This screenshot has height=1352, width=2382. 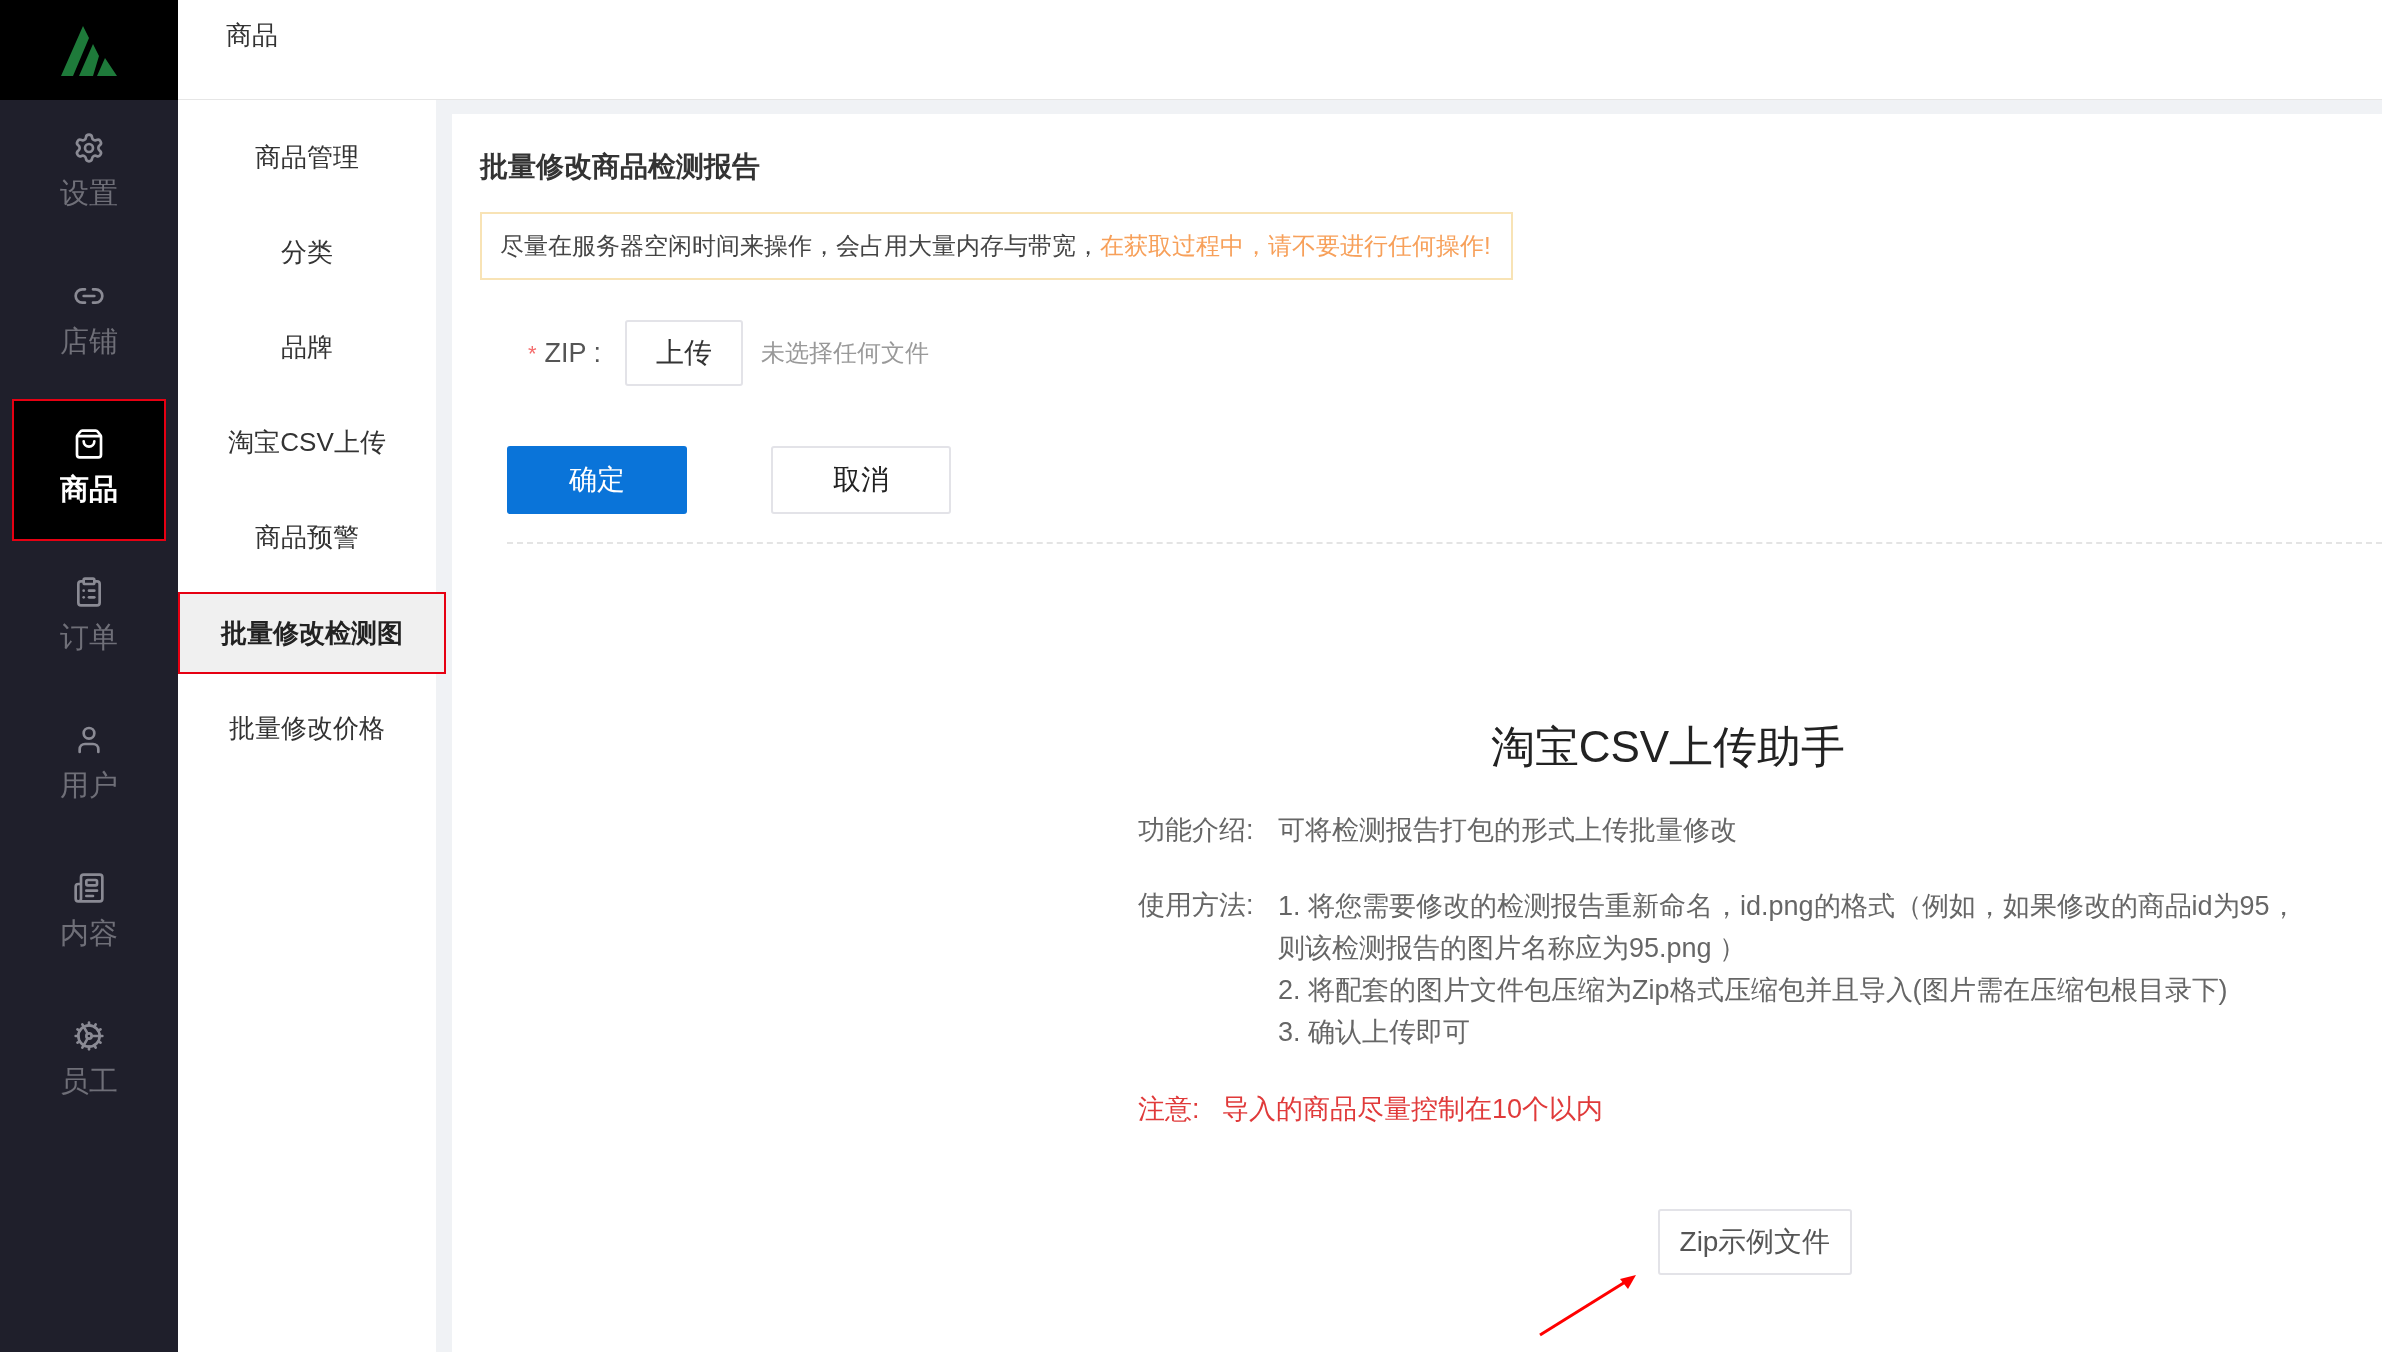 I want to click on usage-step: 2. 将配套的图片文件包压缩为Zip格式压缩包并且导入(图片需在压缩包根目录下), so click(x=1795, y=989).